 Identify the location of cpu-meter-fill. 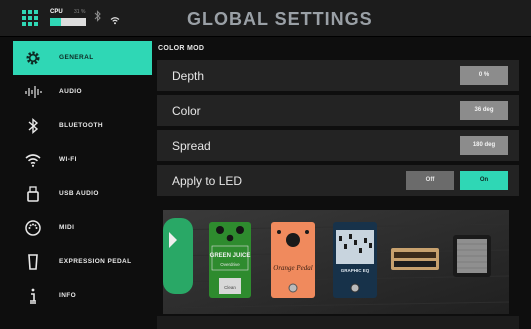
(56, 22).